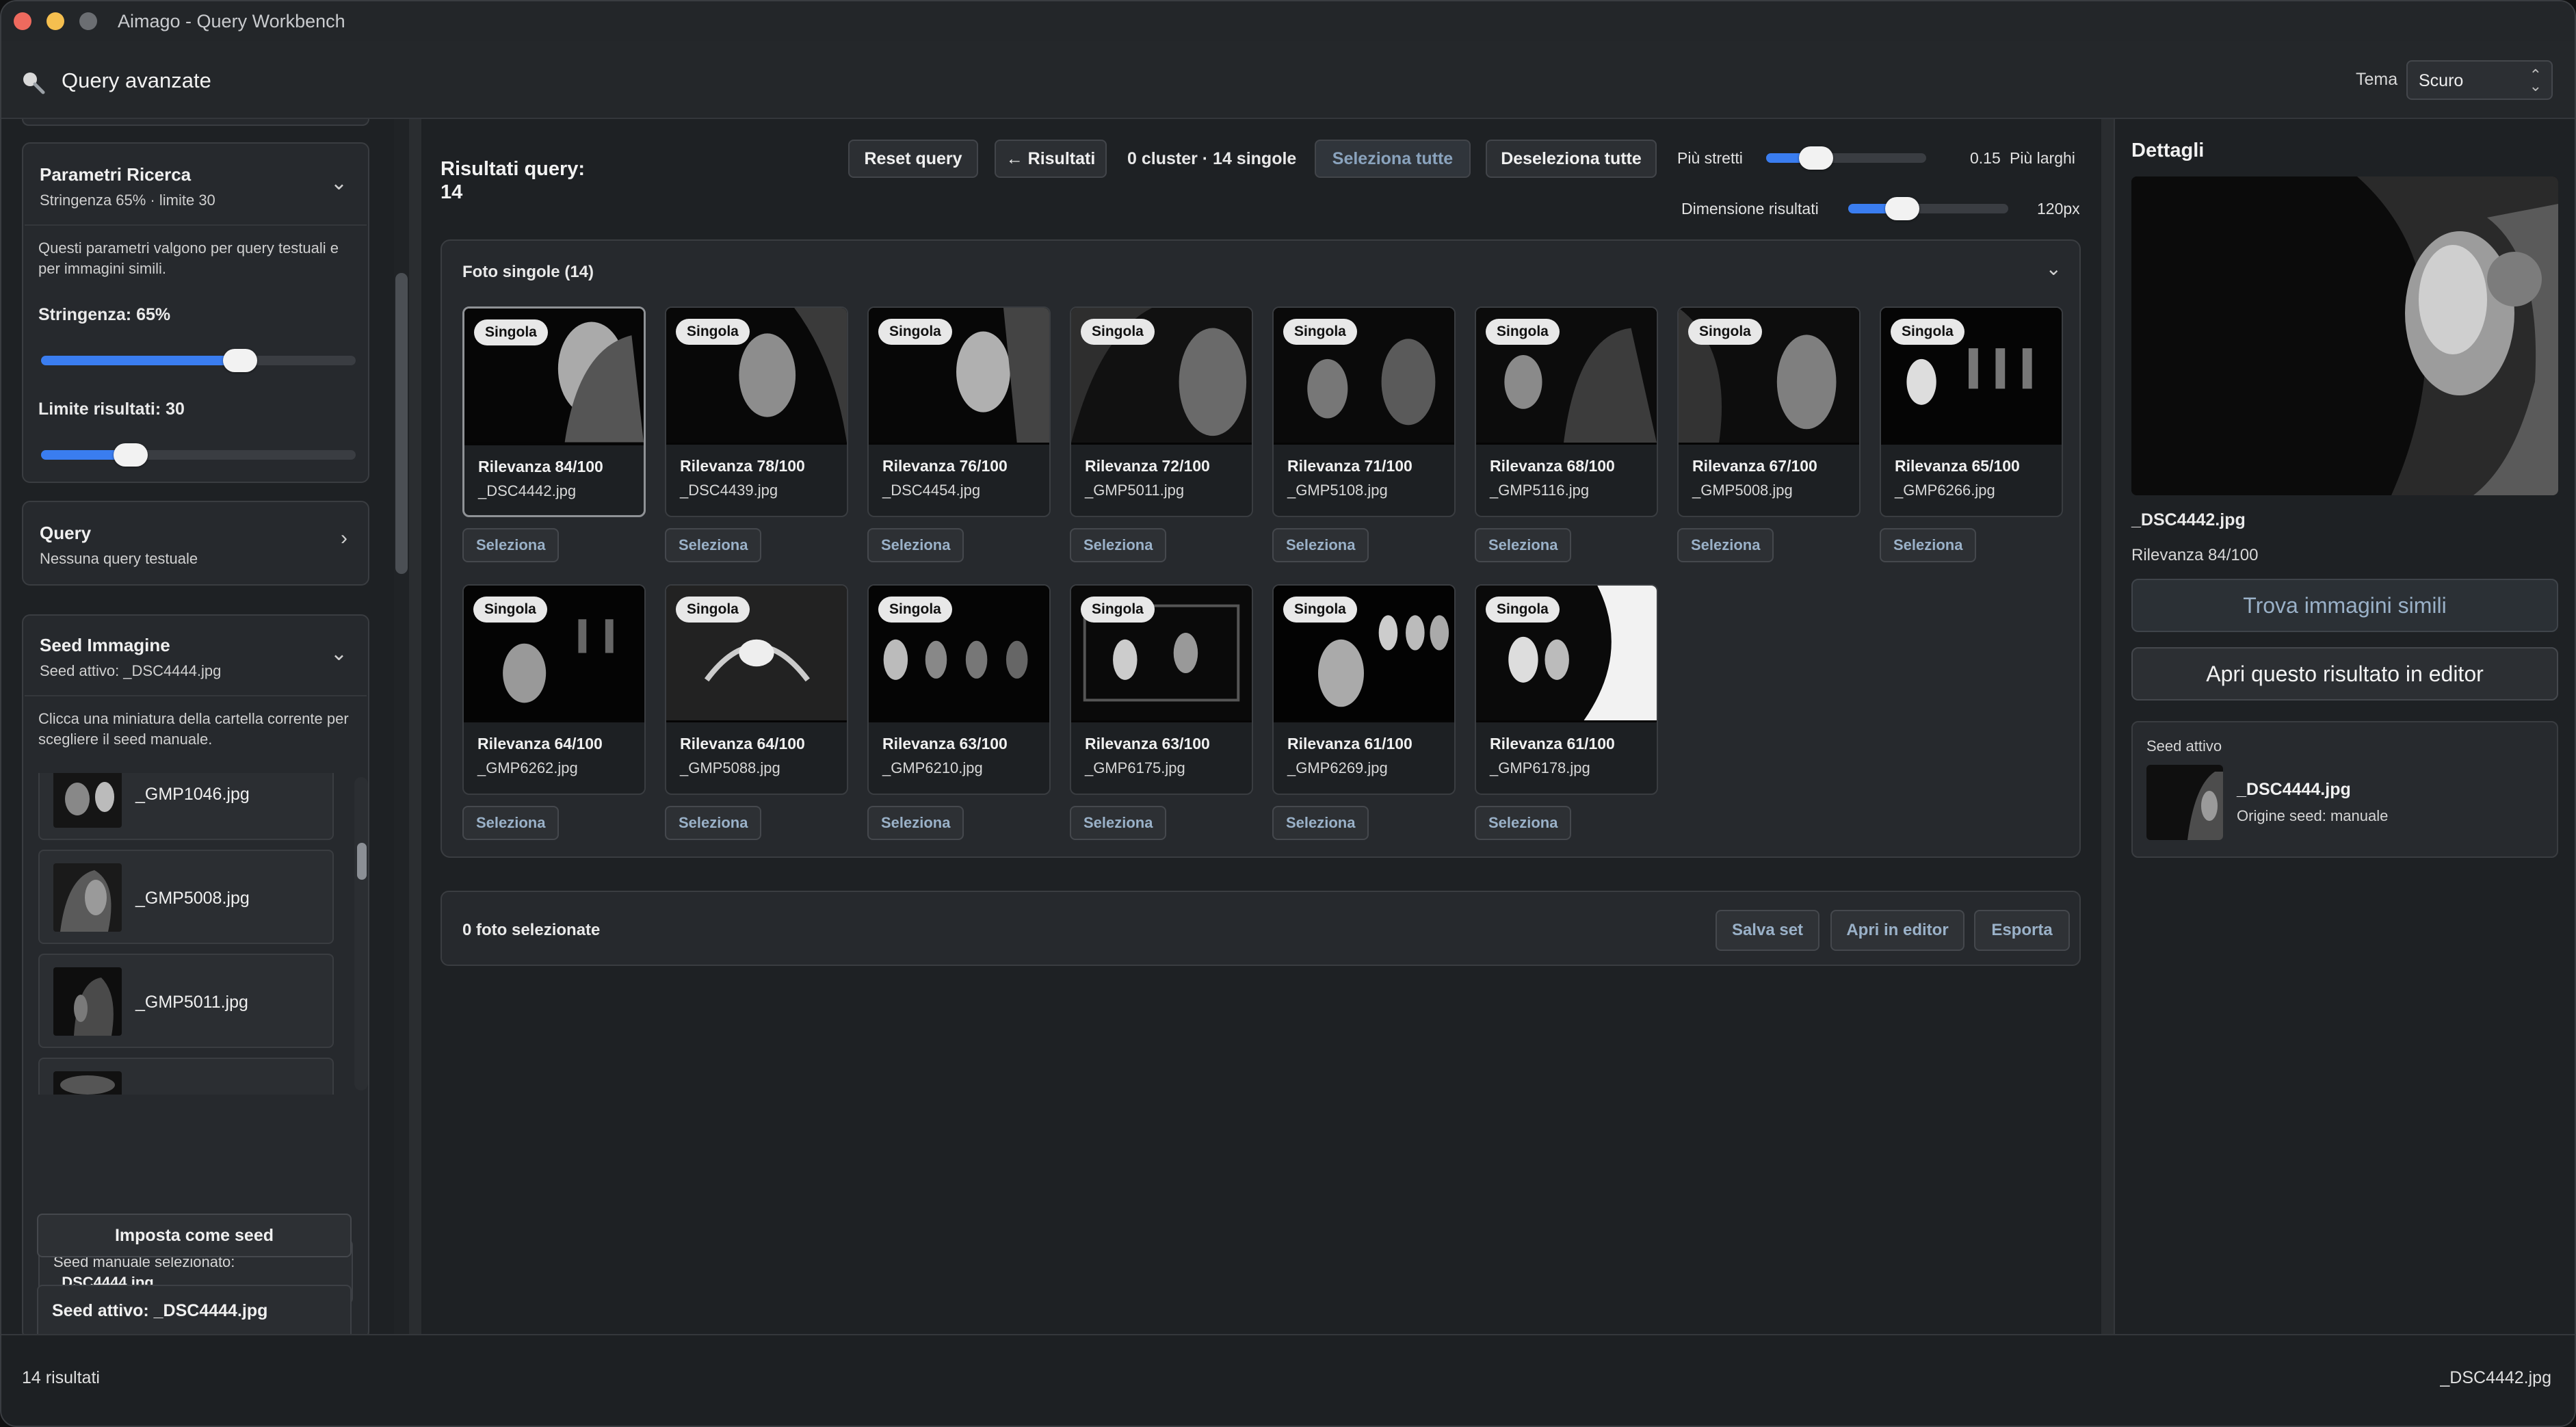  Describe the element at coordinates (1051, 159) in the screenshot. I see `back-to-results-button: ← Risultati` at that location.